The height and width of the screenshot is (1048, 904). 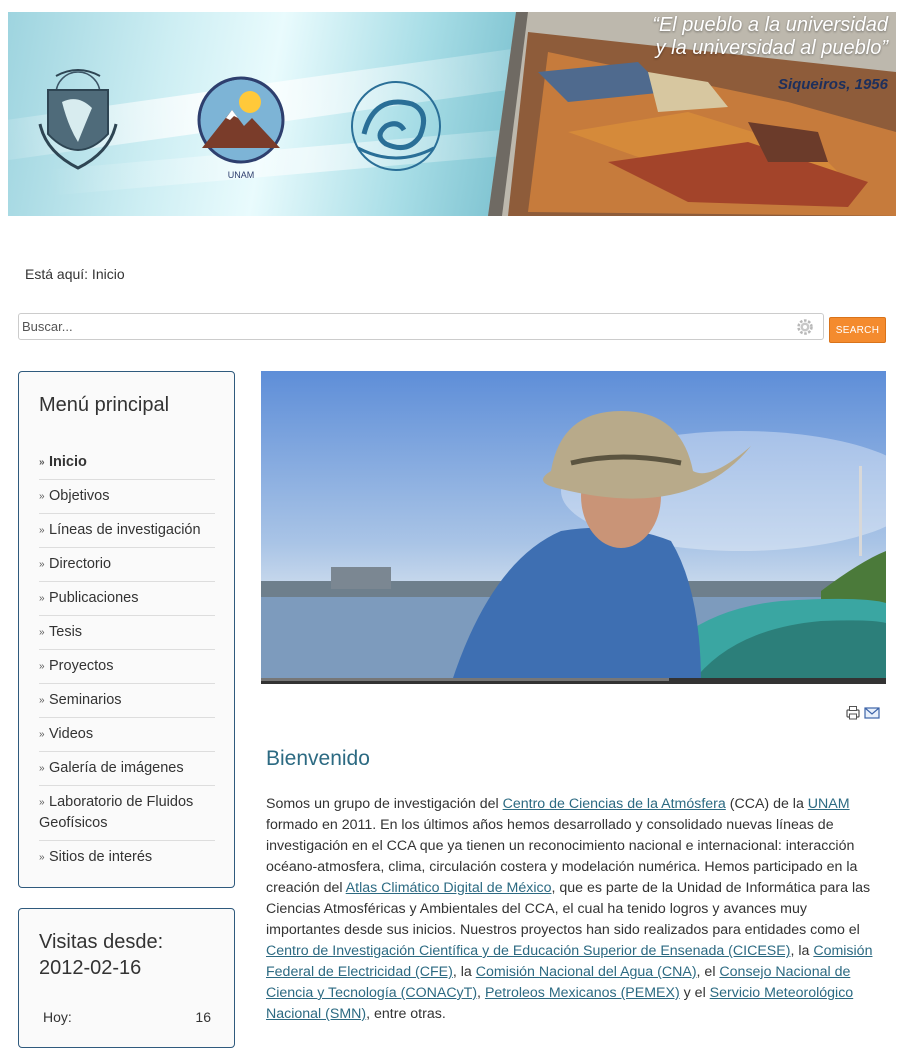 I want to click on article-tools, so click(x=863, y=713).